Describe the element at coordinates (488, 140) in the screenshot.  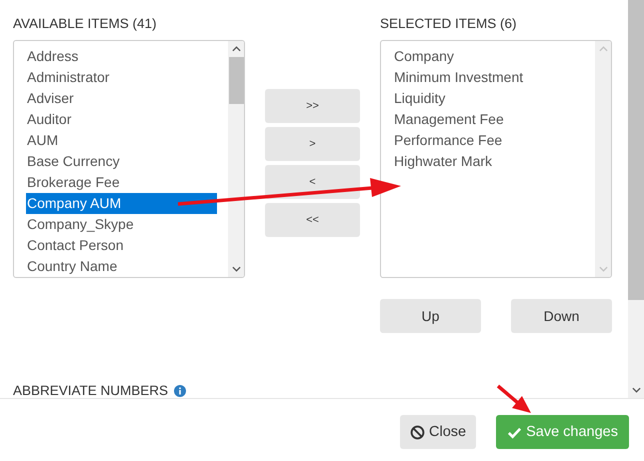
I see `list-item: Performance Fee` at that location.